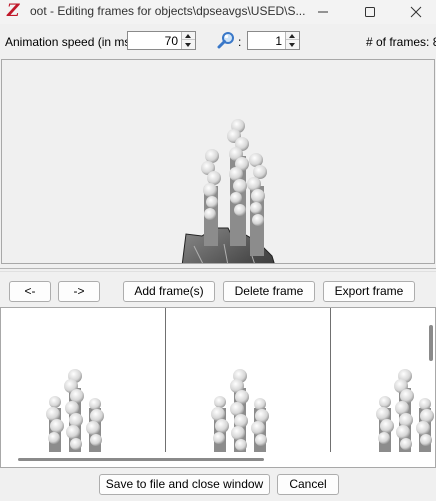 The image size is (436, 501). What do you see at coordinates (278, 41) in the screenshot?
I see `zoom-value: 1` at bounding box center [278, 41].